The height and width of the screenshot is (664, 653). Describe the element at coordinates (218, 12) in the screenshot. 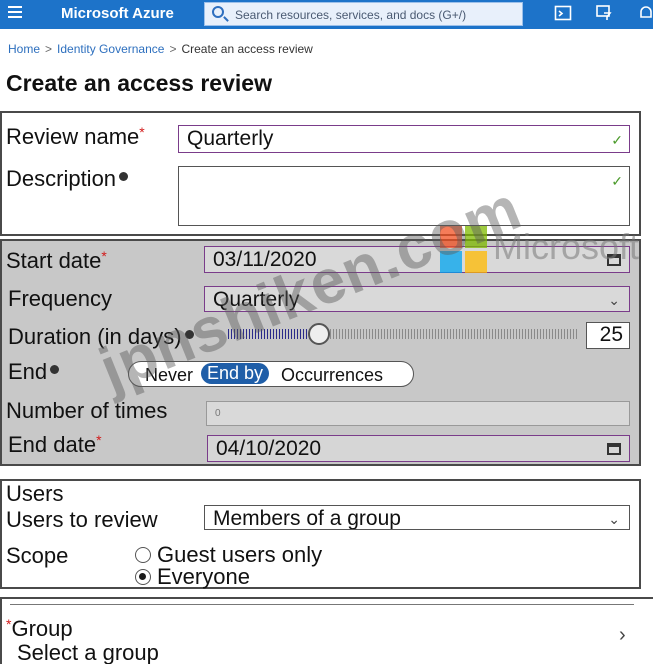

I see `search-icon` at that location.